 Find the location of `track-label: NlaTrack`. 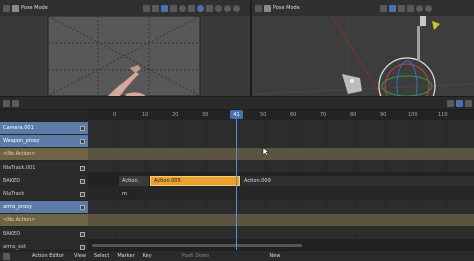

track-label: NlaTrack is located at coordinates (14, 194).